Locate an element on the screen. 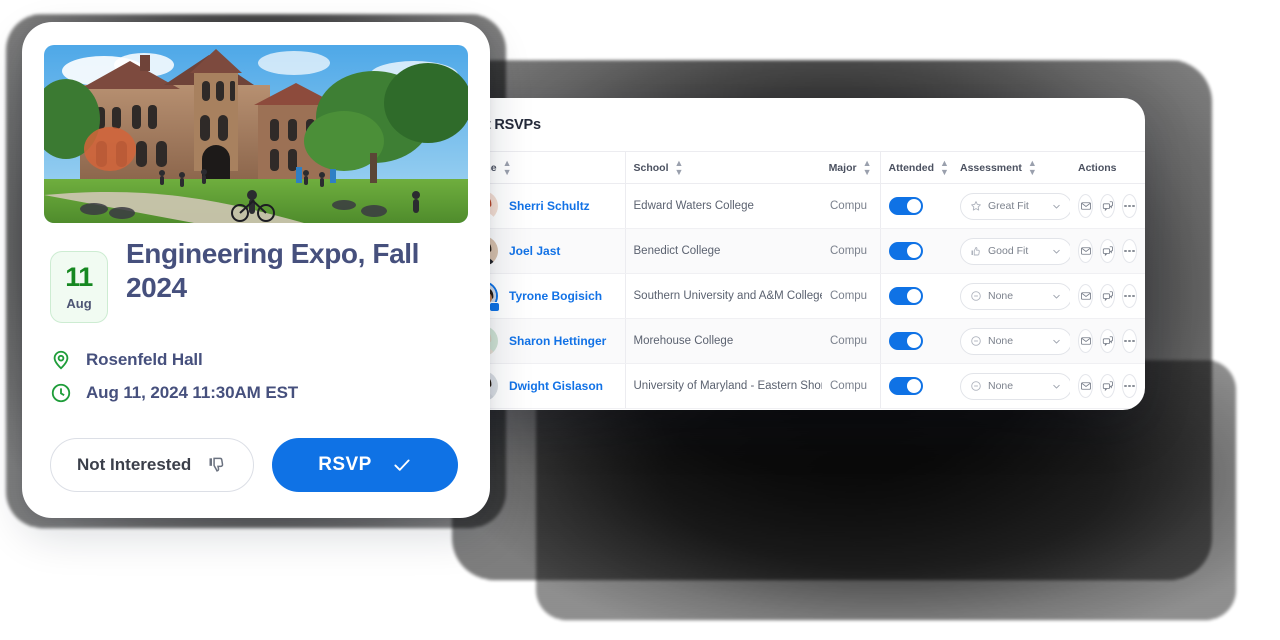  th-attended: Attended ▲ ▼ is located at coordinates (915, 167).